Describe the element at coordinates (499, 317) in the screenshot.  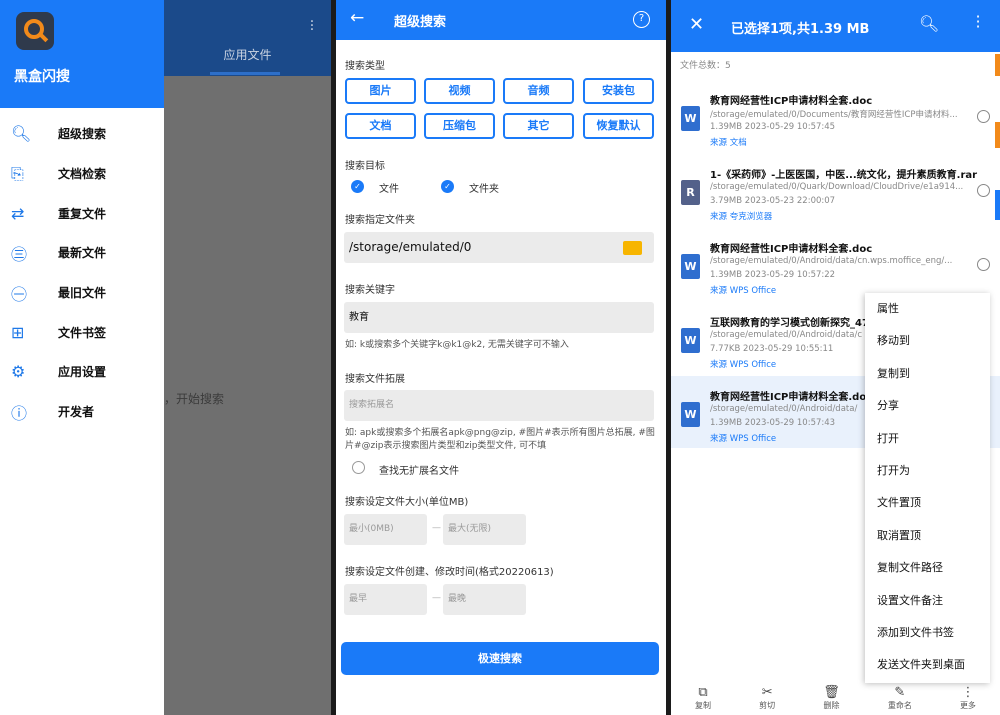
I see `keyword-input: 教育` at that location.